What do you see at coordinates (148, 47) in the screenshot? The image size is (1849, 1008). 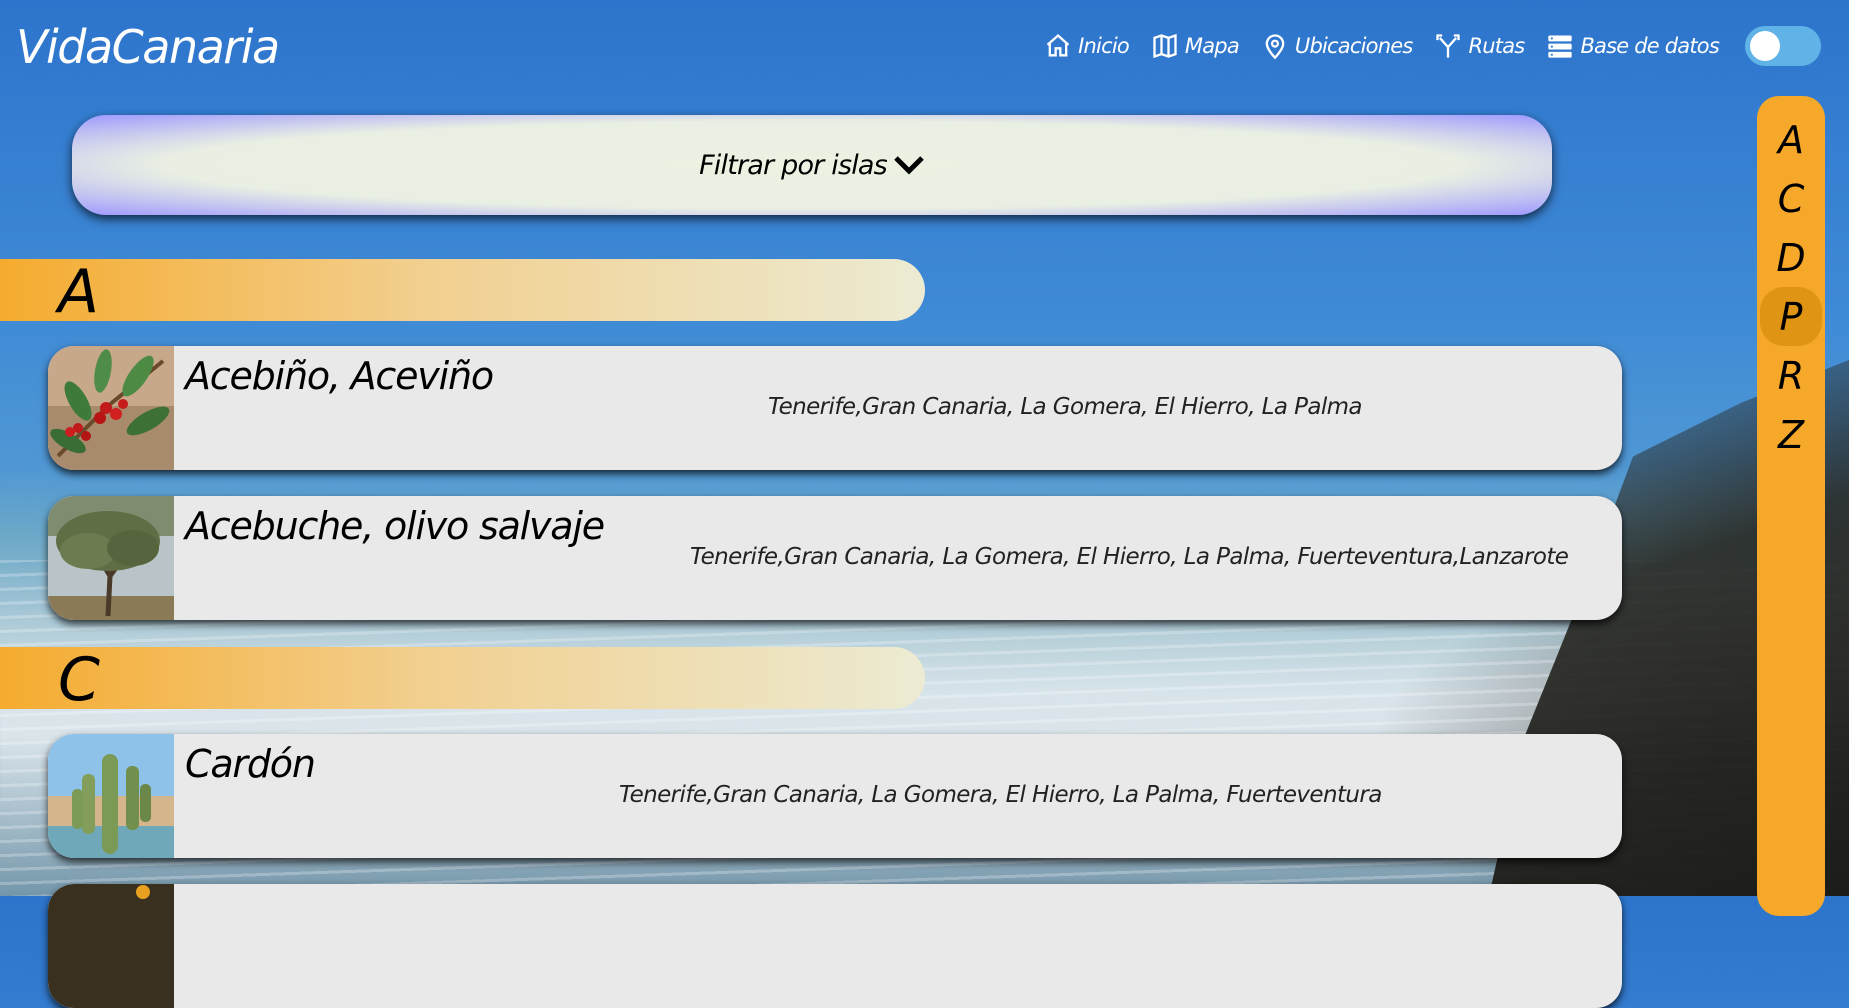 I see `site-logo: VidaCanaria` at bounding box center [148, 47].